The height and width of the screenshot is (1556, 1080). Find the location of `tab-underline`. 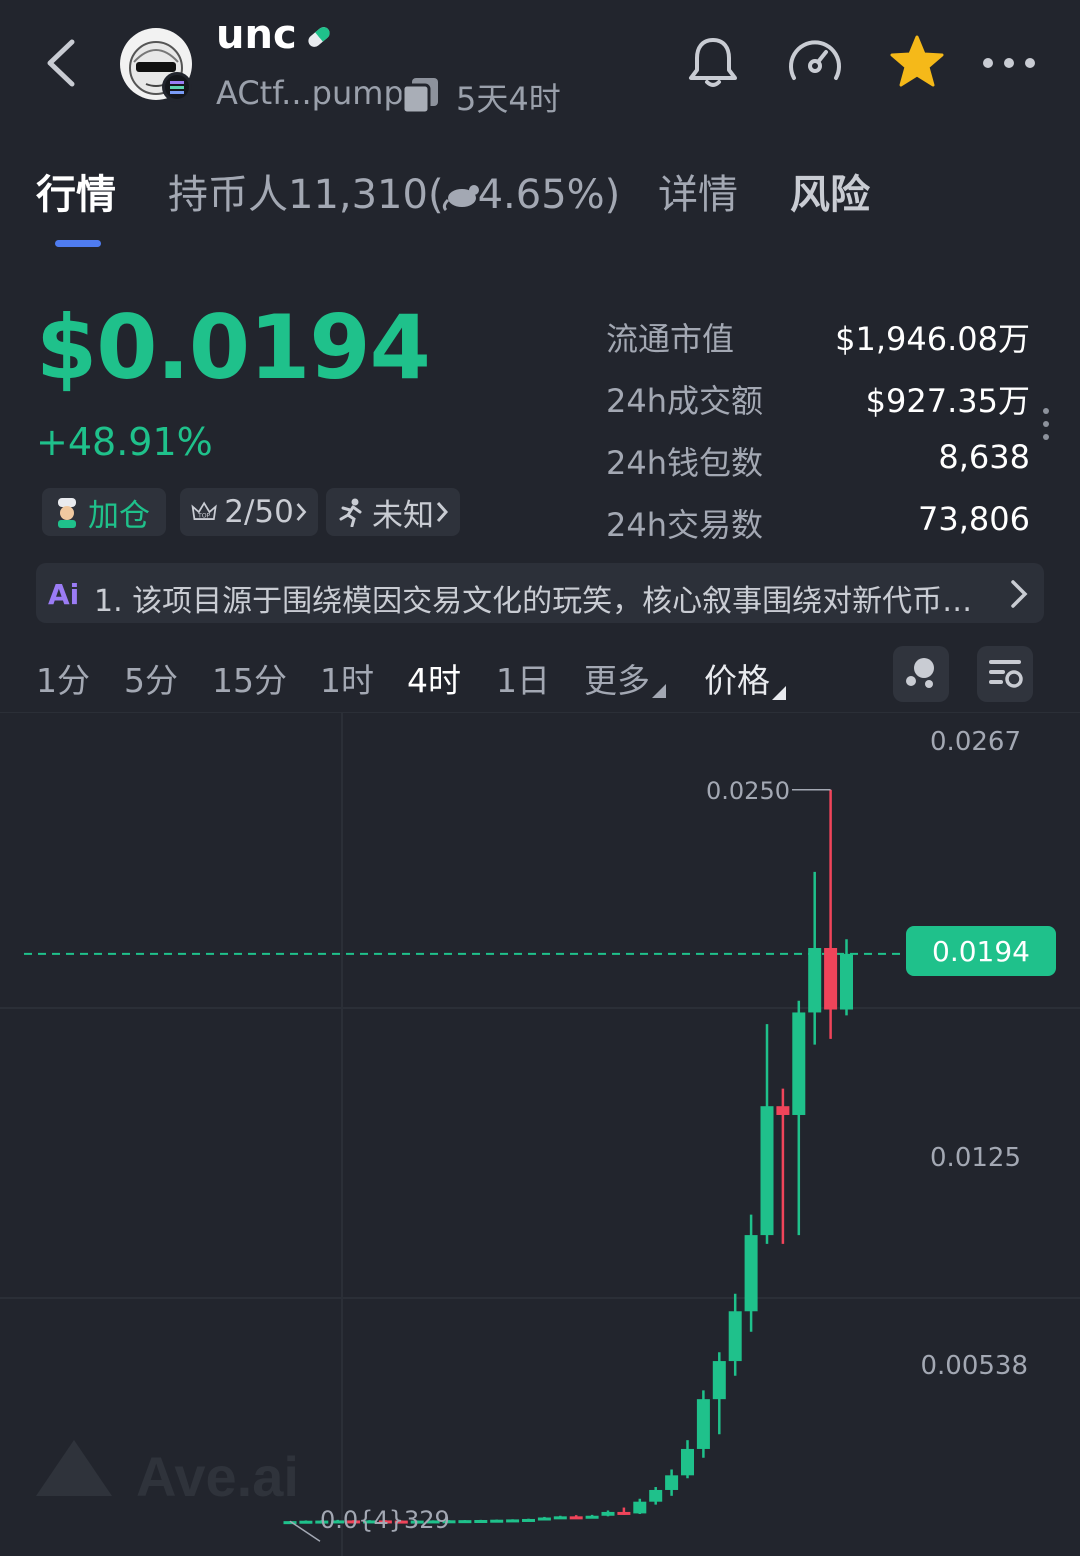

tab-underline is located at coordinates (78, 243).